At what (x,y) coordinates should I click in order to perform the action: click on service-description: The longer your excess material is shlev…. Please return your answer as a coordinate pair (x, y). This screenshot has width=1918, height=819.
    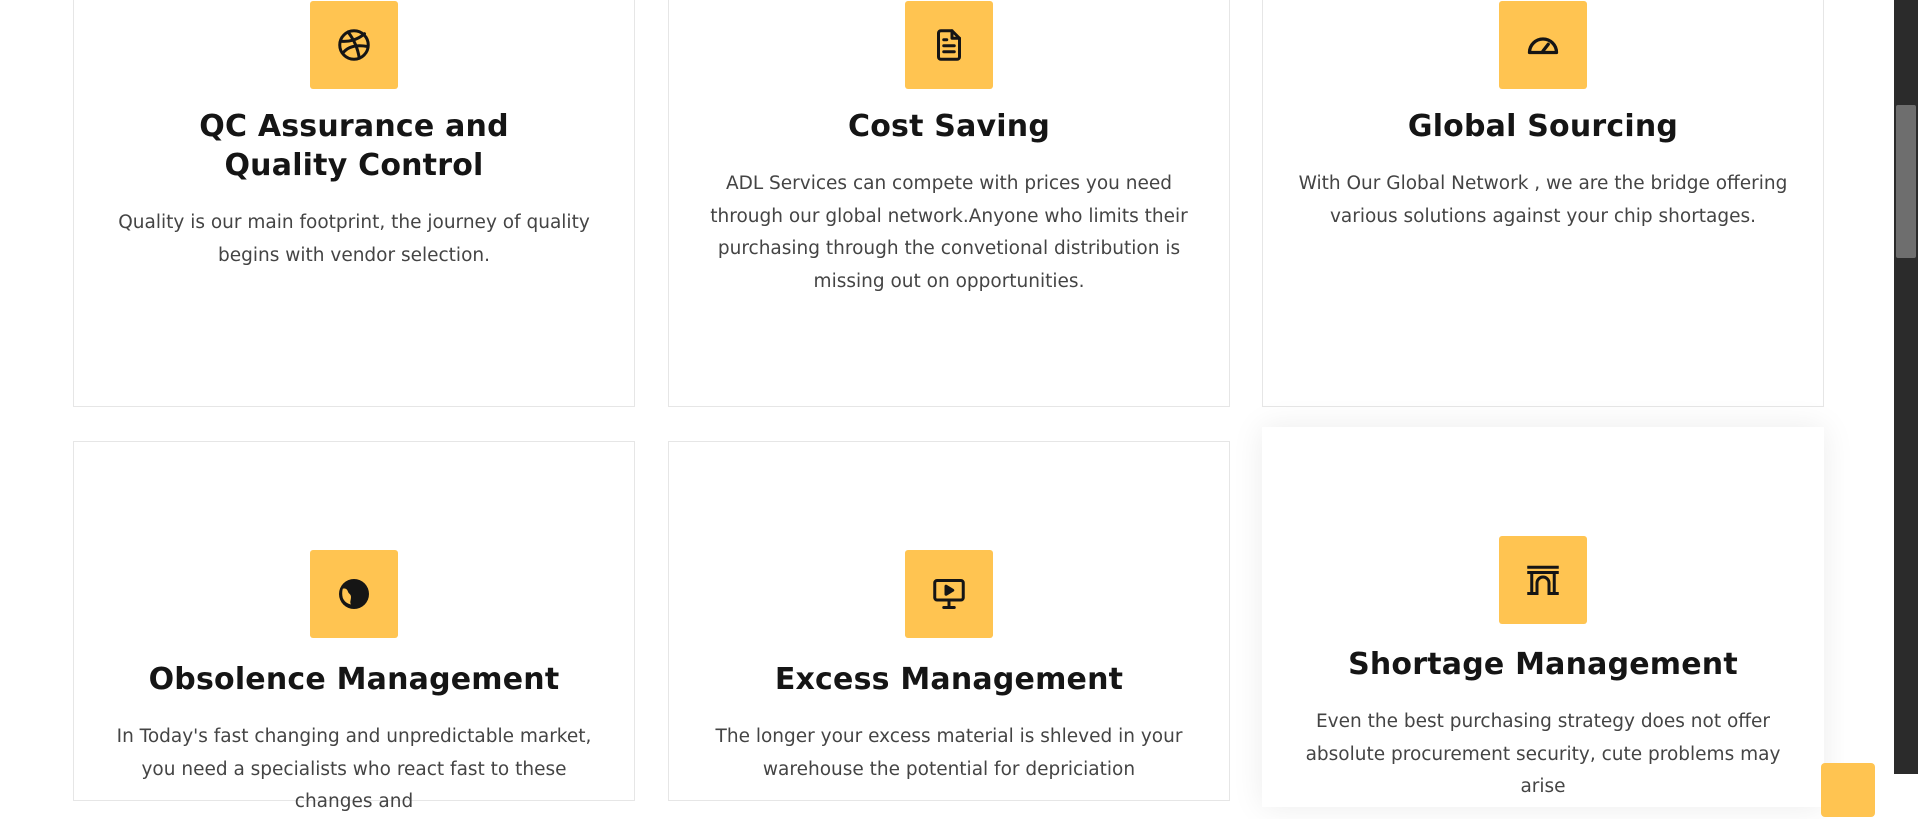
    Looking at the image, I should click on (949, 753).